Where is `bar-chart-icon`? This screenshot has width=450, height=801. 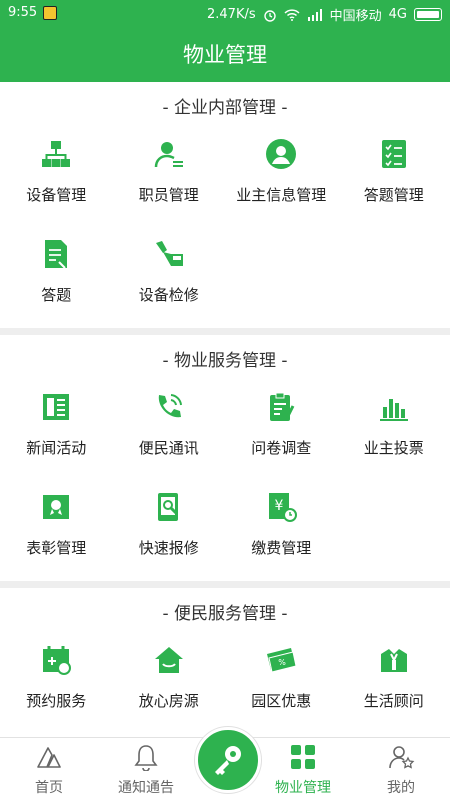
bar-chart-icon is located at coordinates (394, 407).